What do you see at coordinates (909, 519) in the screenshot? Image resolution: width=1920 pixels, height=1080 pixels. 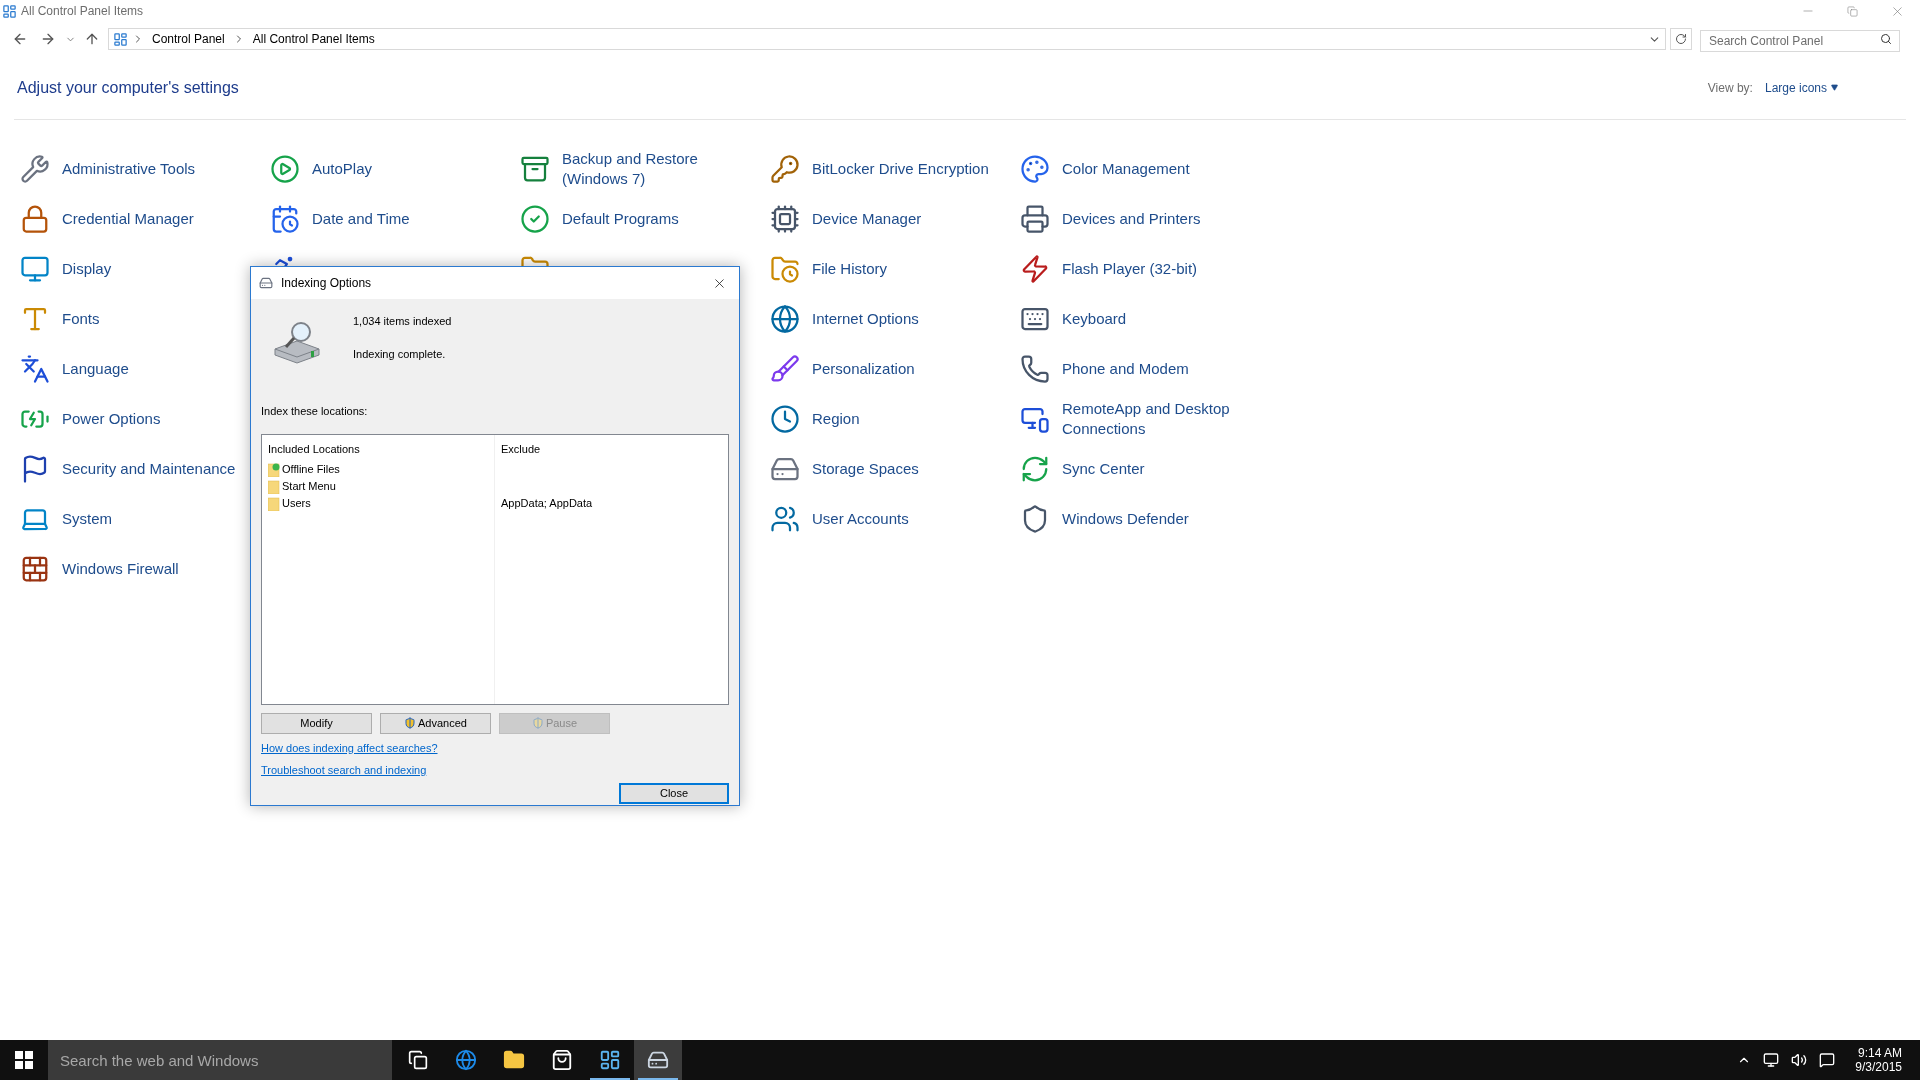 I see `control-panel-item: User Accounts` at bounding box center [909, 519].